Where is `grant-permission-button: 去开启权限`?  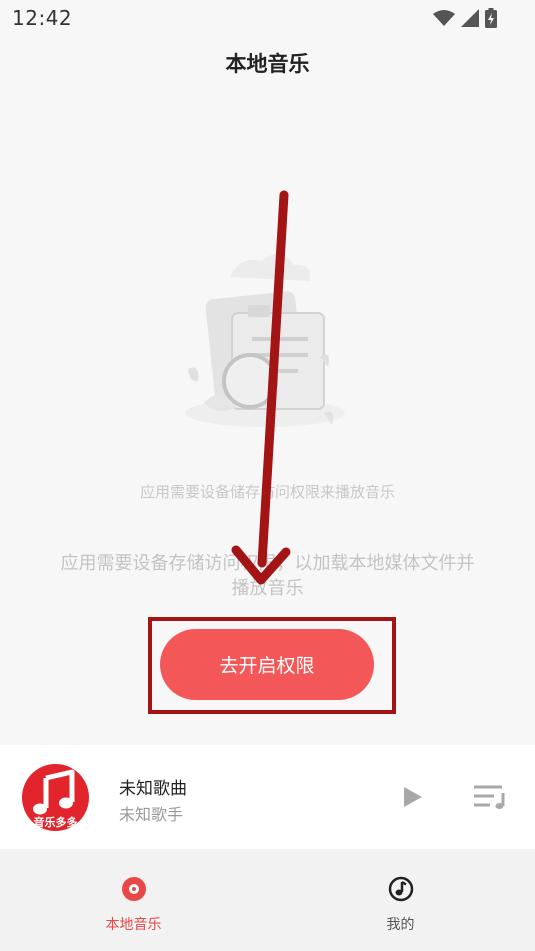 grant-permission-button: 去开启权限 is located at coordinates (267, 664).